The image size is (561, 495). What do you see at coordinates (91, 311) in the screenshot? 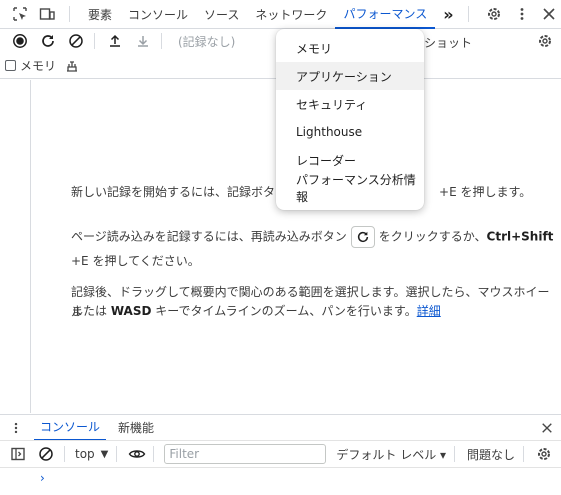
I see `nav-prefix: または` at bounding box center [91, 311].